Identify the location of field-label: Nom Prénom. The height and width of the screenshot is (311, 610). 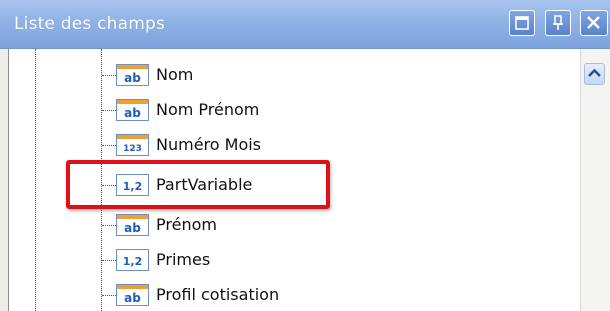
(208, 109).